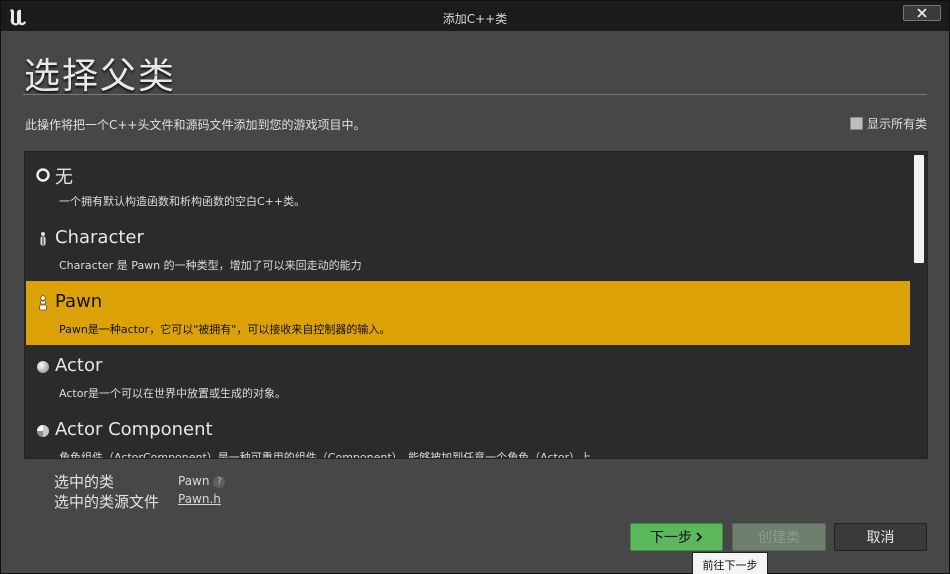 The height and width of the screenshot is (574, 950). I want to click on class-item-none: 无 一个拥有默认构造函数和析构函数的空白C++类。, so click(468, 185).